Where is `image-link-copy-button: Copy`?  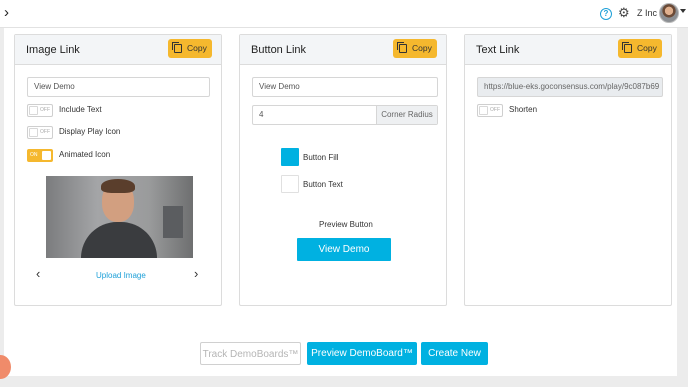
image-link-copy-button: Copy is located at coordinates (190, 48).